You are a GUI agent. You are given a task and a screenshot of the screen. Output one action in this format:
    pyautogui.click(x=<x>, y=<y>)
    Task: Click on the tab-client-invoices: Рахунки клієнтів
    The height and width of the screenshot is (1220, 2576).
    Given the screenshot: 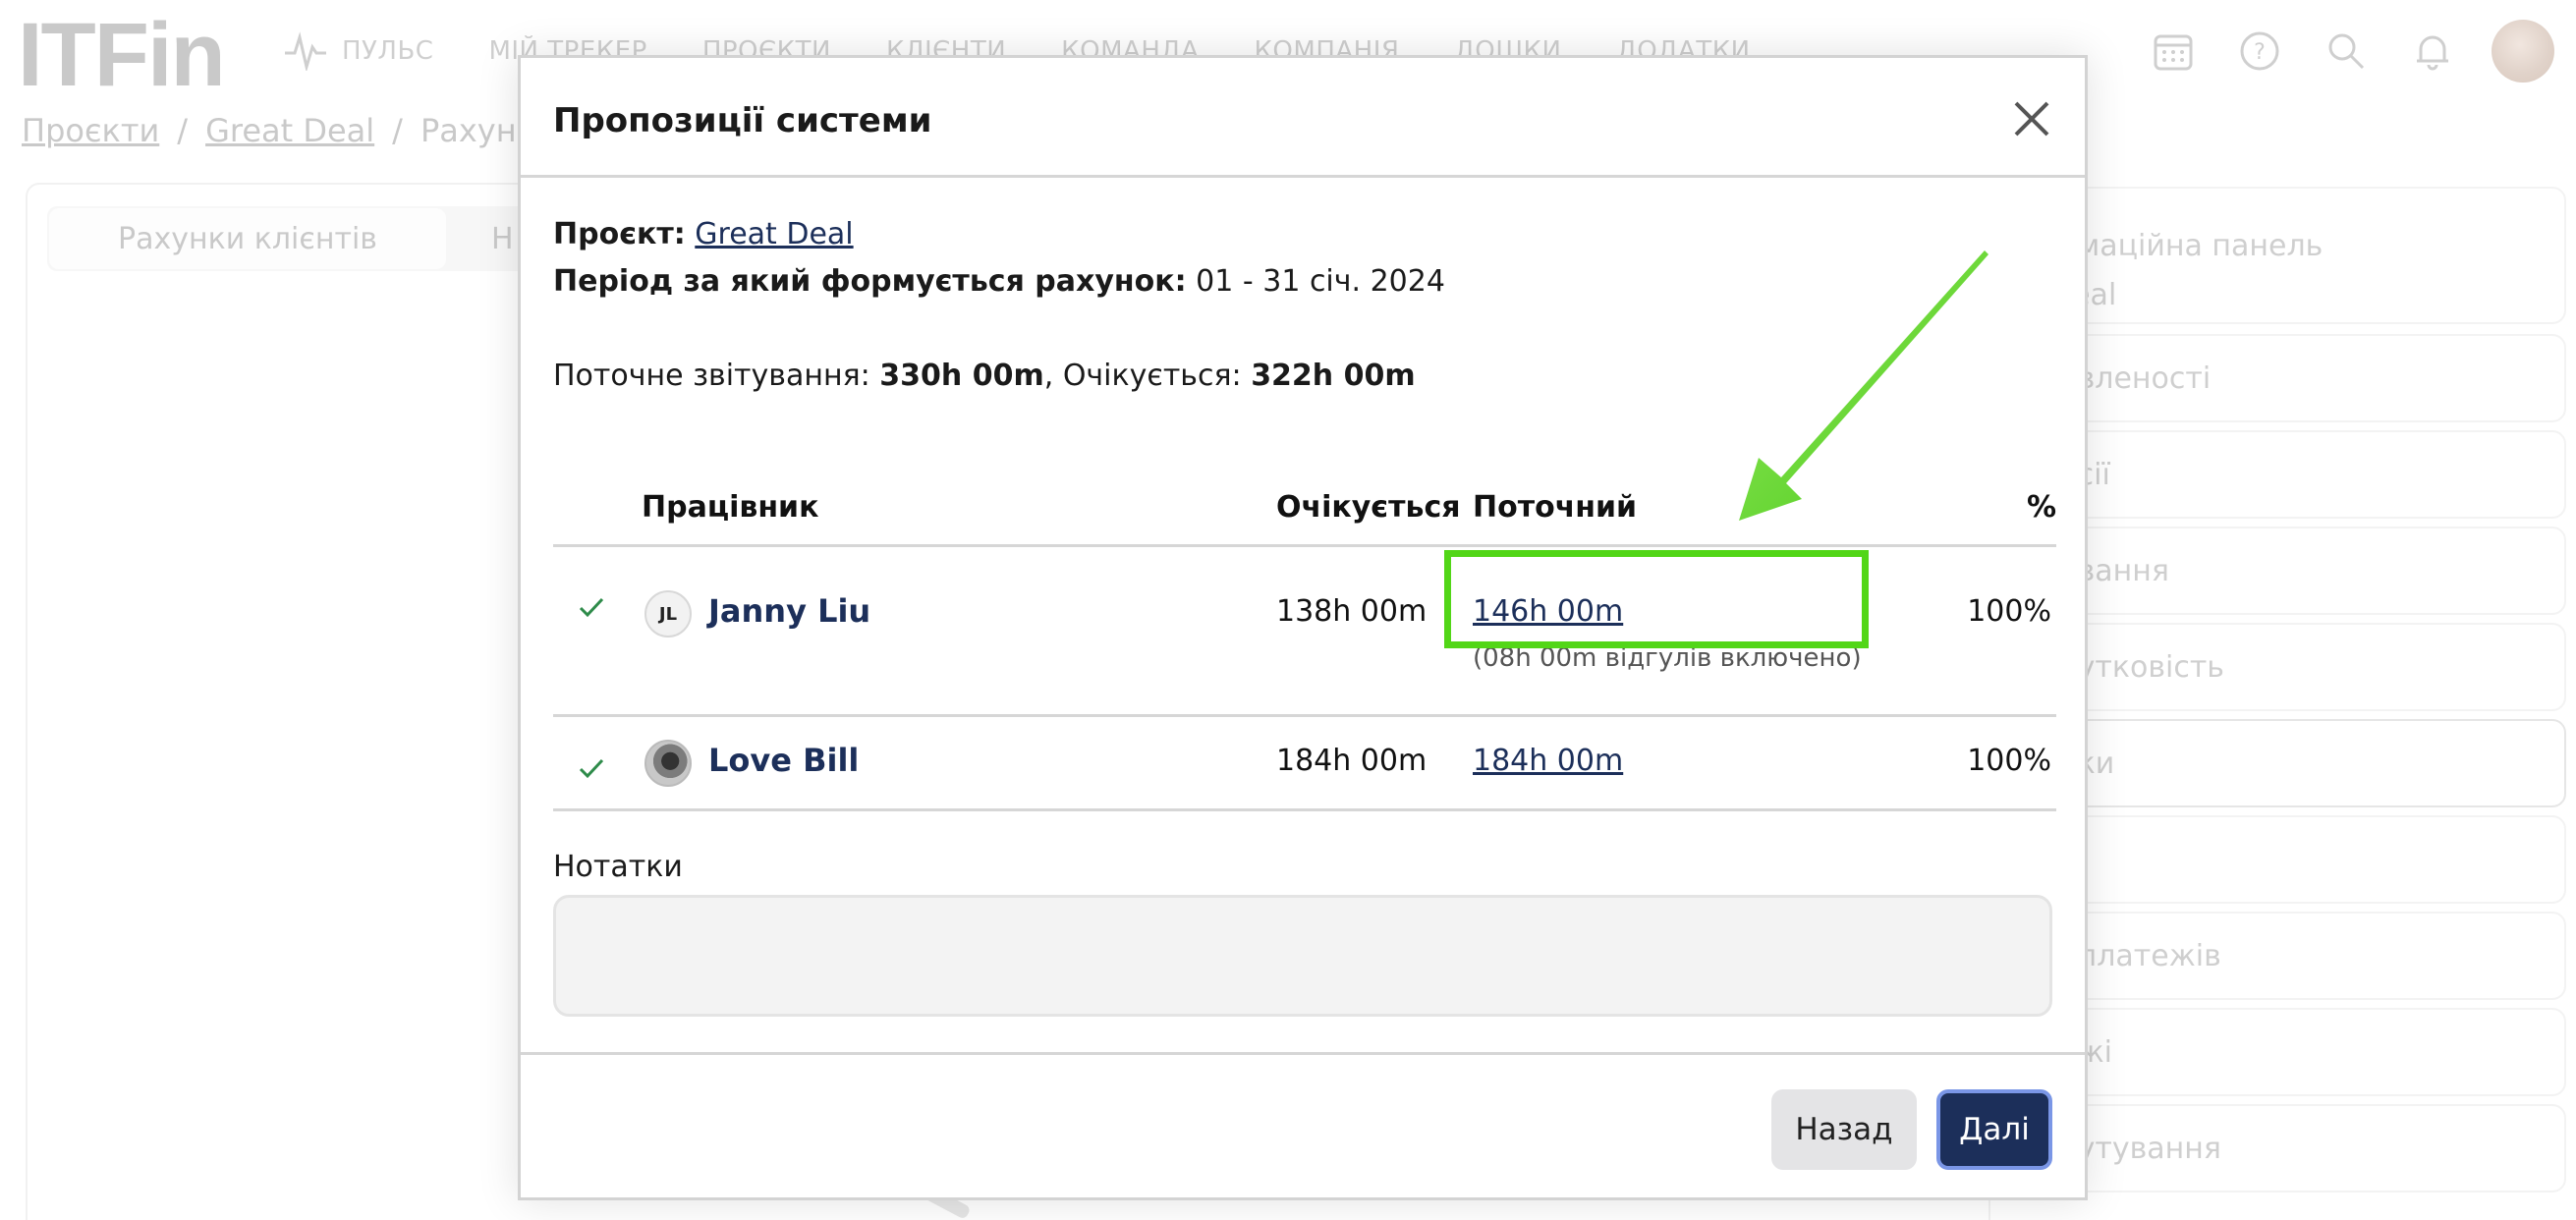 What is the action you would take?
    pyautogui.click(x=247, y=239)
    